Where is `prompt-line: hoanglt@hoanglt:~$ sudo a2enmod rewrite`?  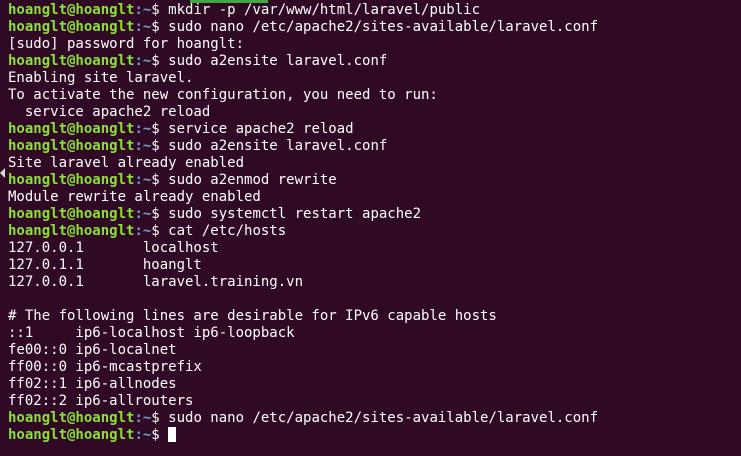 prompt-line: hoanglt@hoanglt:~$ sudo a2enmod rewrite is located at coordinates (374, 180).